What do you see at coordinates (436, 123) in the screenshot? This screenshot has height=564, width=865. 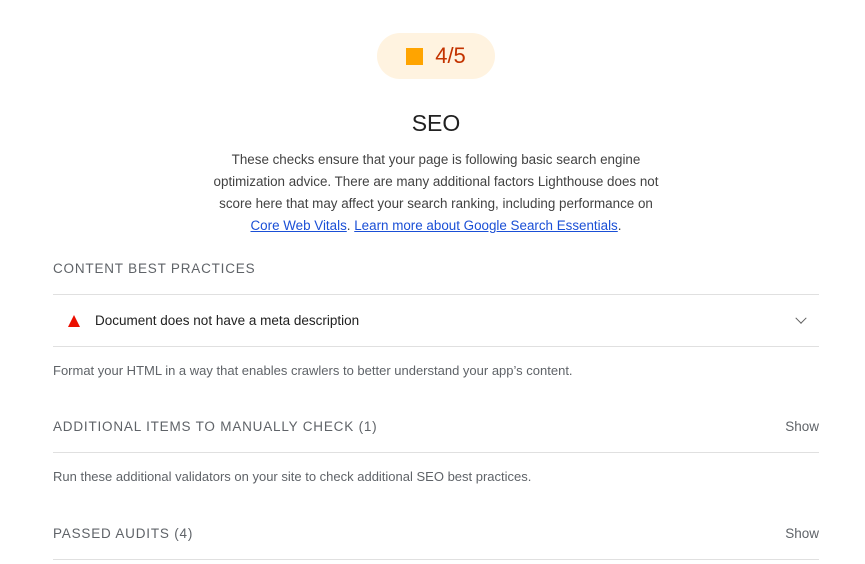 I see `category-title: SEO` at bounding box center [436, 123].